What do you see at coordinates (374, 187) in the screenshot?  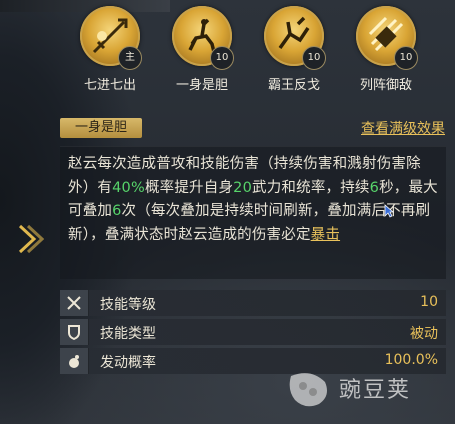 I see `desc-duration: 6` at bounding box center [374, 187].